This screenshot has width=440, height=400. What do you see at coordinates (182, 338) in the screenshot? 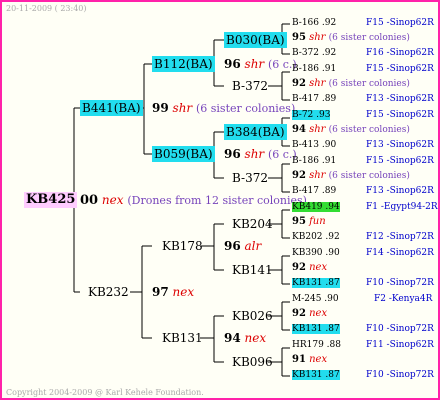
I see `kb131-id: KB131` at bounding box center [182, 338].